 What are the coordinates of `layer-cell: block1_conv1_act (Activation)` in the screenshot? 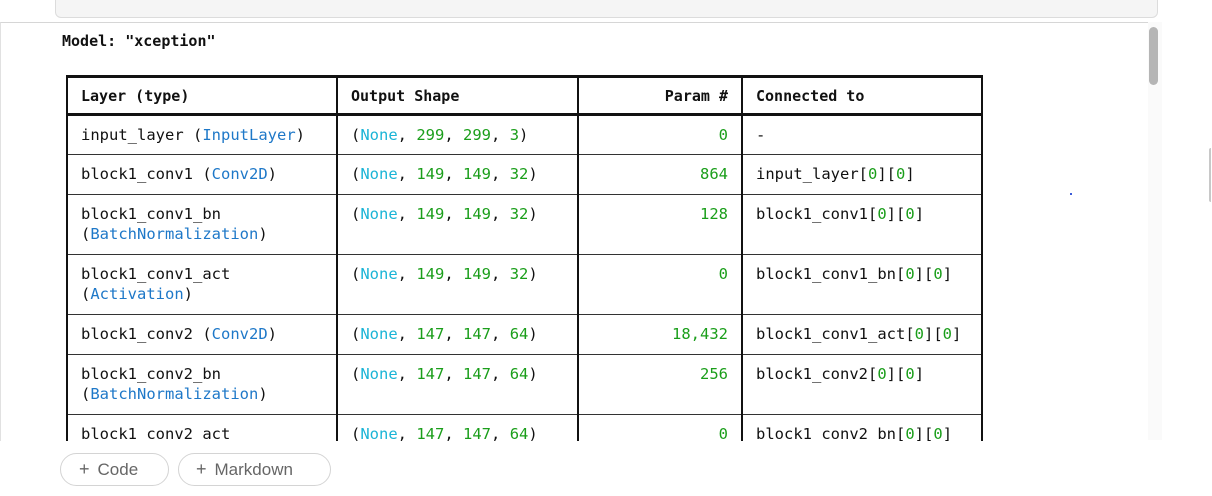 It's located at (202, 284).